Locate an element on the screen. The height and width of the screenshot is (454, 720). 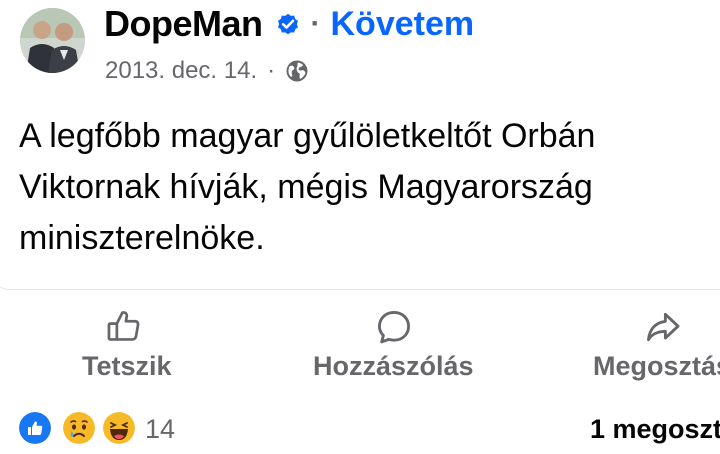
share-count: 1 megosztás is located at coordinates (655, 429).